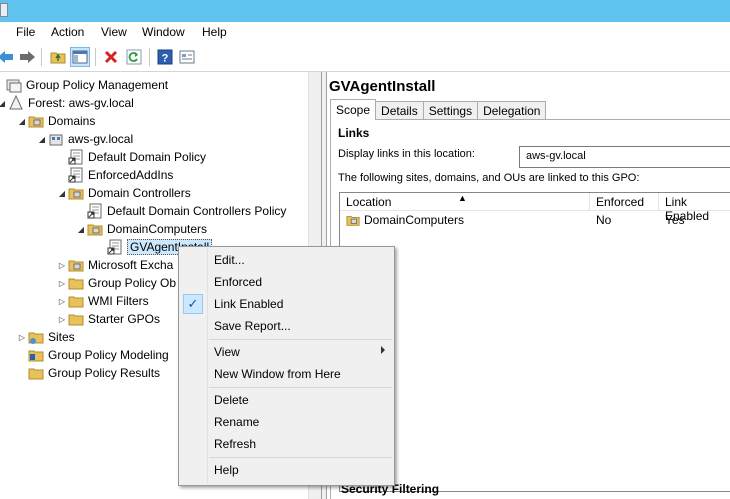 This screenshot has width=730, height=499. What do you see at coordinates (675, 220) in the screenshot?
I see `link-enabled-cell: Yes` at bounding box center [675, 220].